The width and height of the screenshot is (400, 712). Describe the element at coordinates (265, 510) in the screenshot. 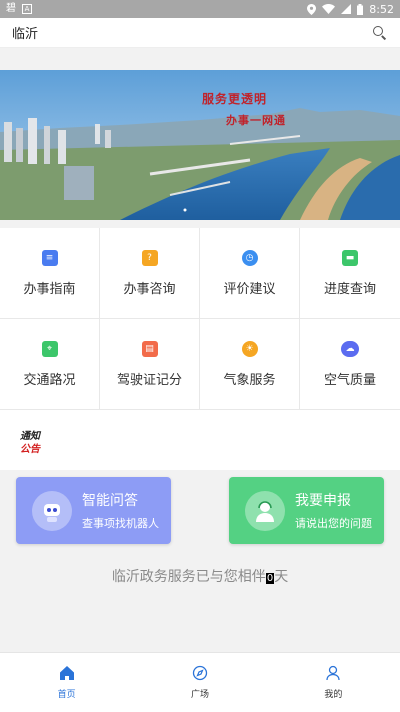

I see `customer-service-icon` at that location.